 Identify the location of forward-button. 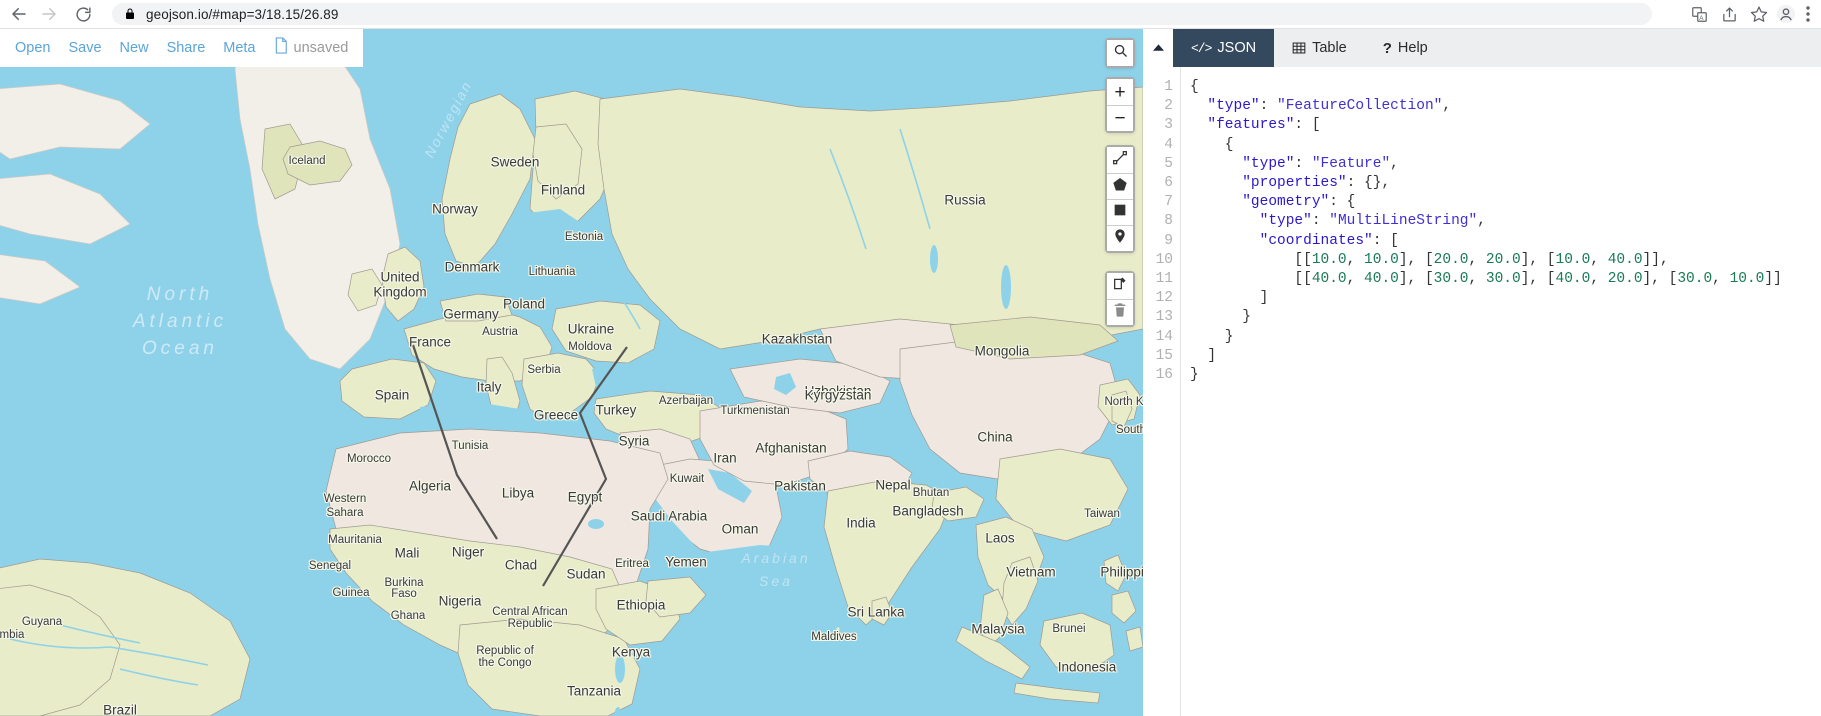
(49, 14).